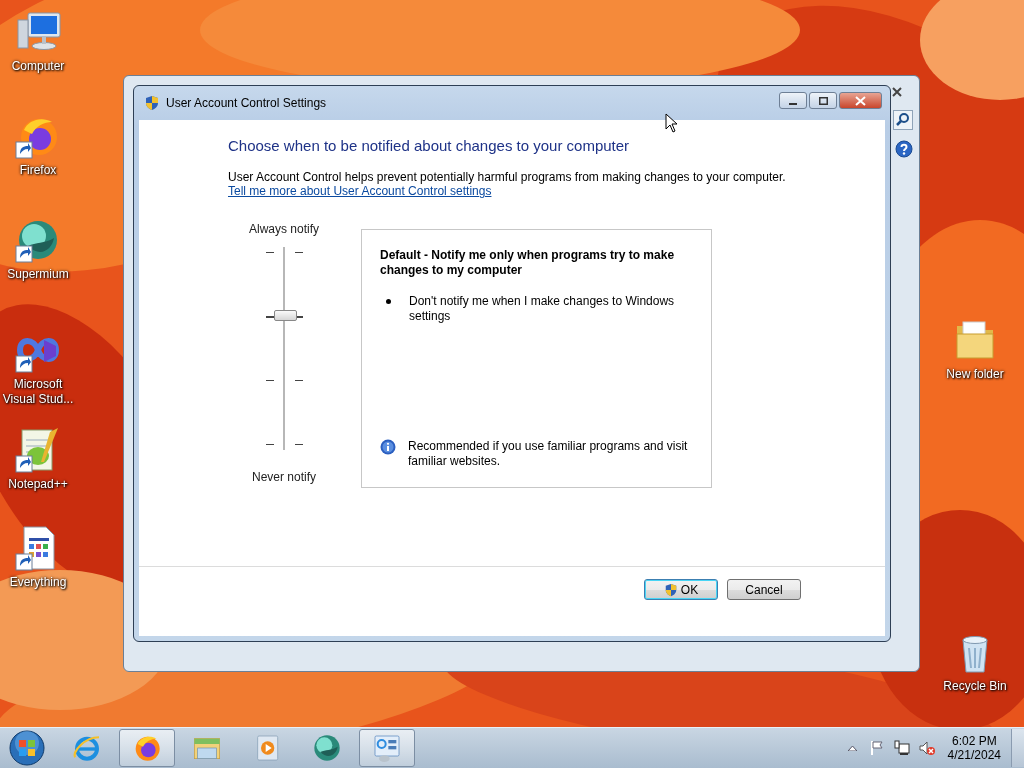 The height and width of the screenshot is (768, 1024). I want to click on network-icon, so click(901, 748).